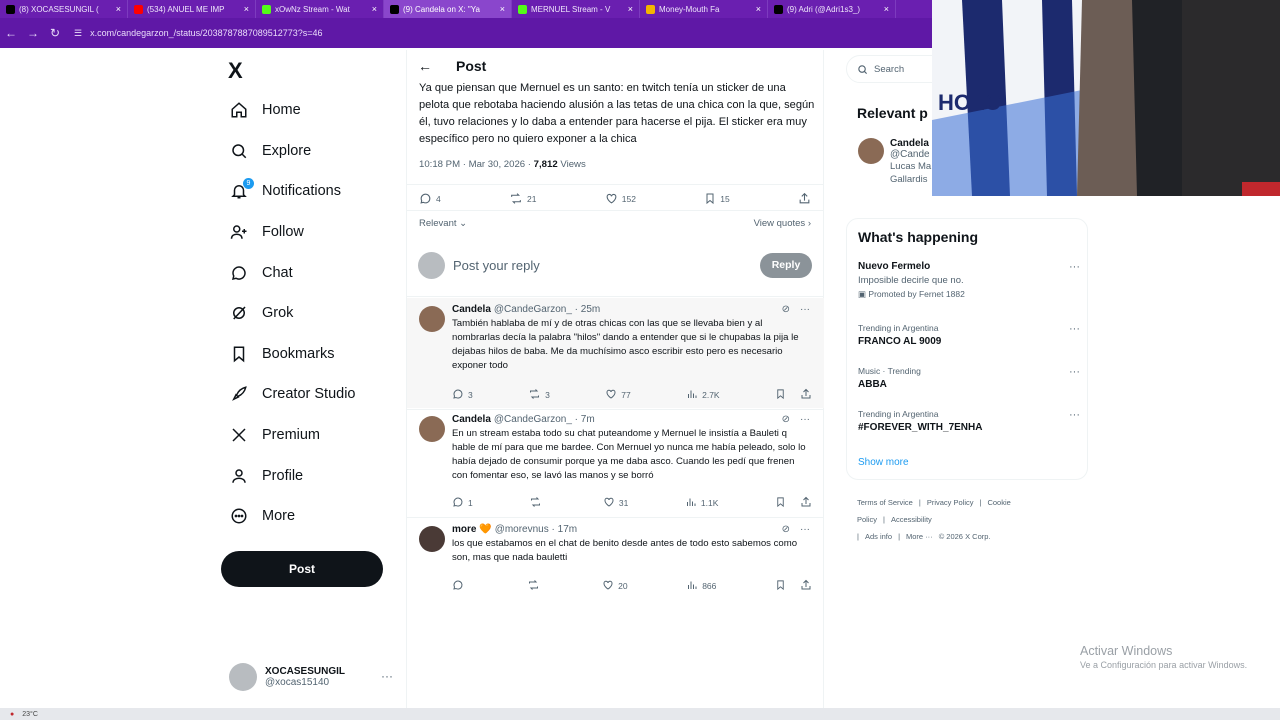 This screenshot has height=720, width=1280. Describe the element at coordinates (430, 198) in the screenshot. I see `reply-action: 4` at that location.